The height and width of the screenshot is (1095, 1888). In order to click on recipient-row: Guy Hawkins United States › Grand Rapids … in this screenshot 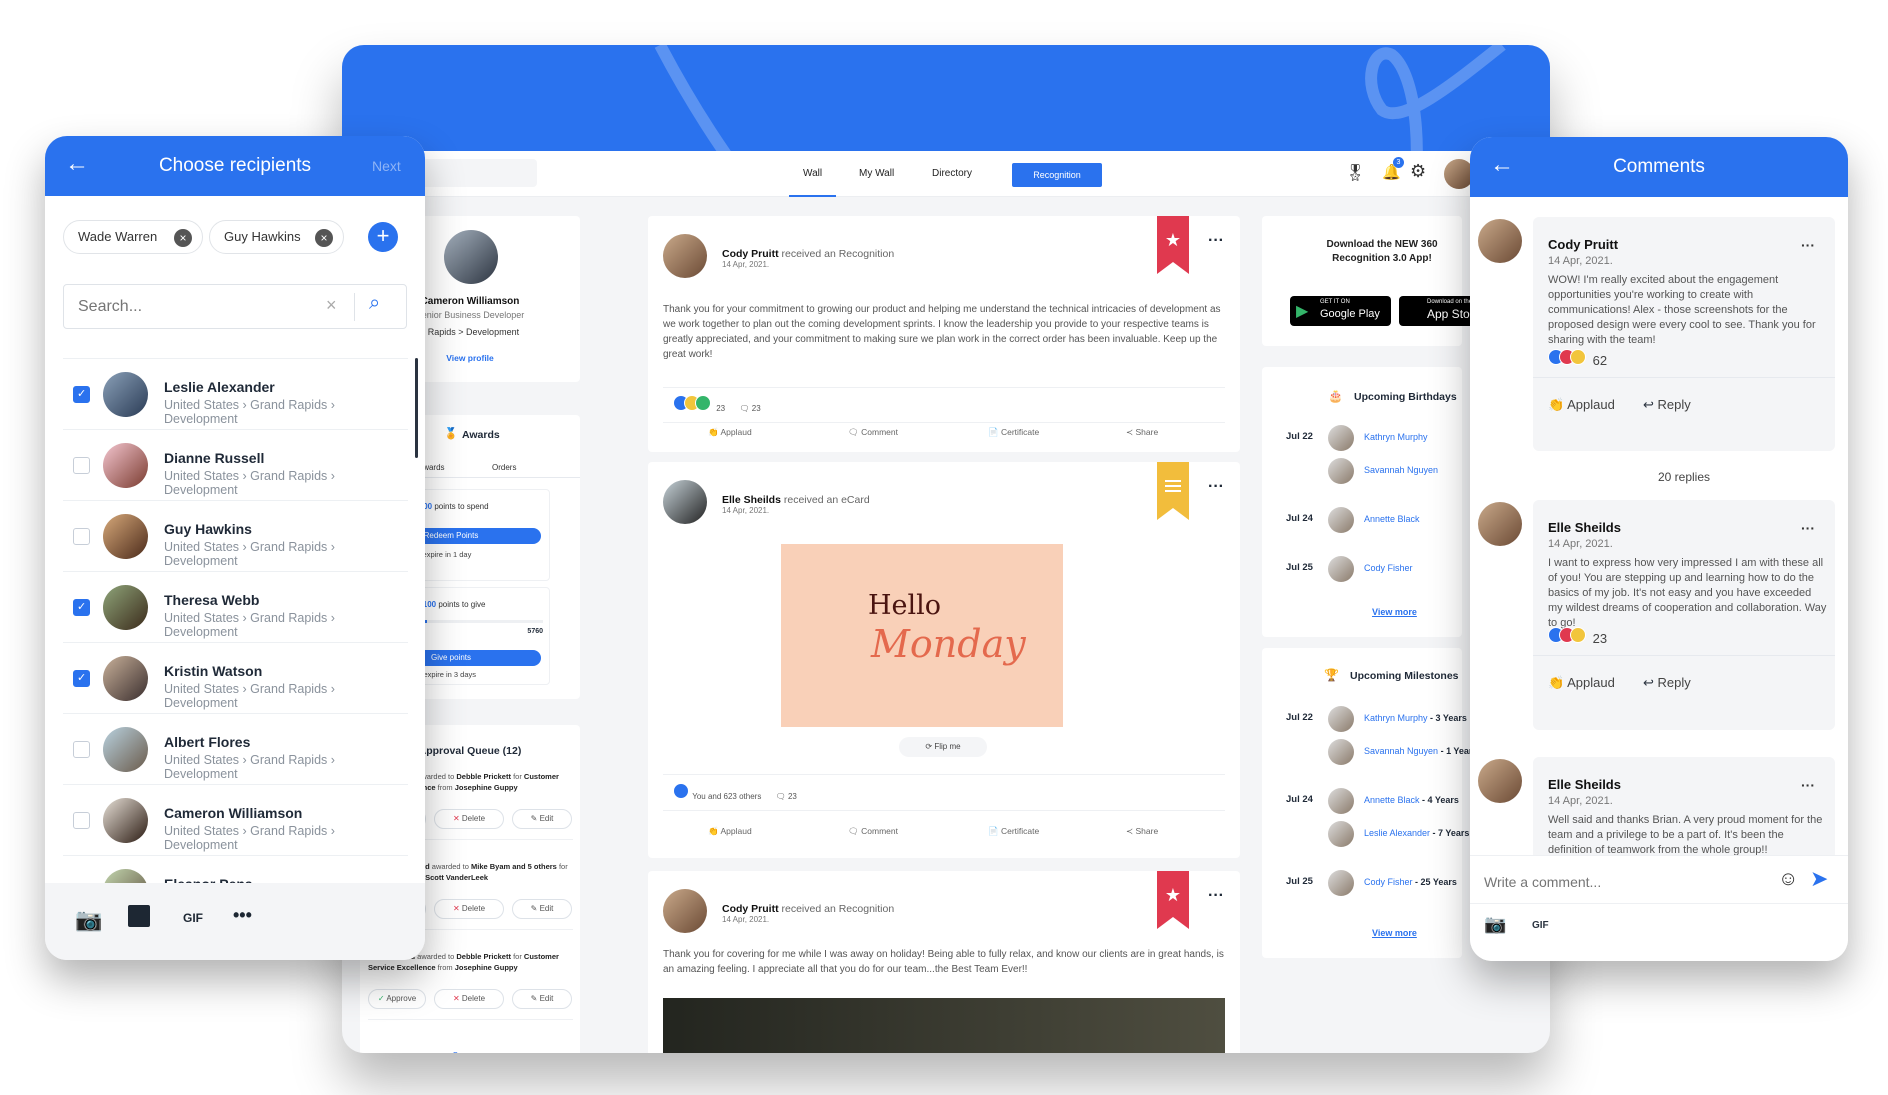, I will do `click(235, 535)`.